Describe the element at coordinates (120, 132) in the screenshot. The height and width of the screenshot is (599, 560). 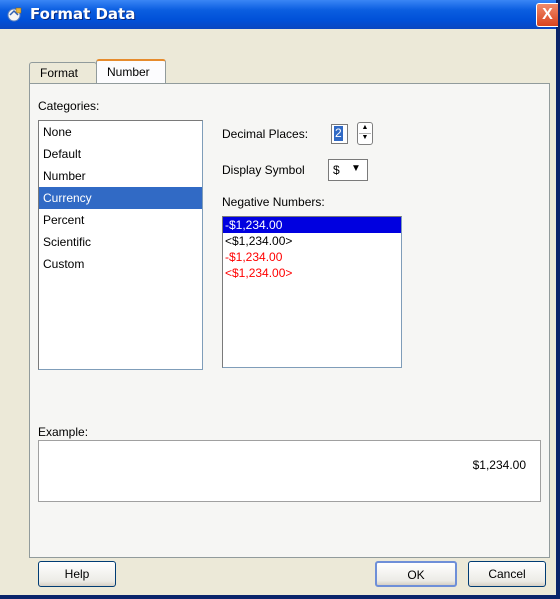
I see `category-item-none: None` at that location.